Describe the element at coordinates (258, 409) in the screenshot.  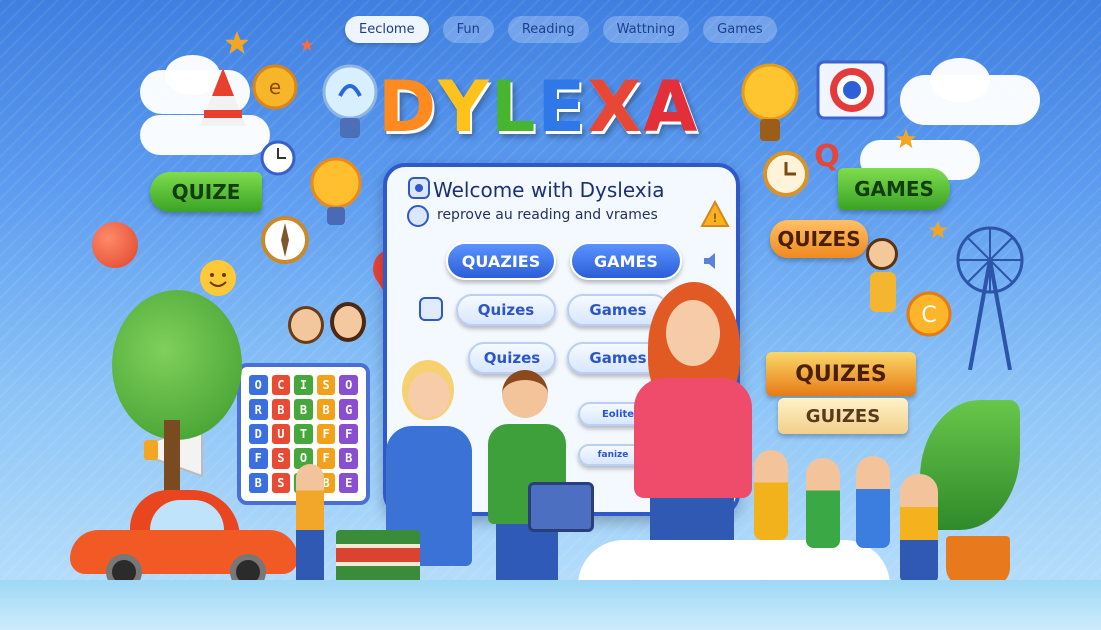
I see `letter-tile: R` at that location.